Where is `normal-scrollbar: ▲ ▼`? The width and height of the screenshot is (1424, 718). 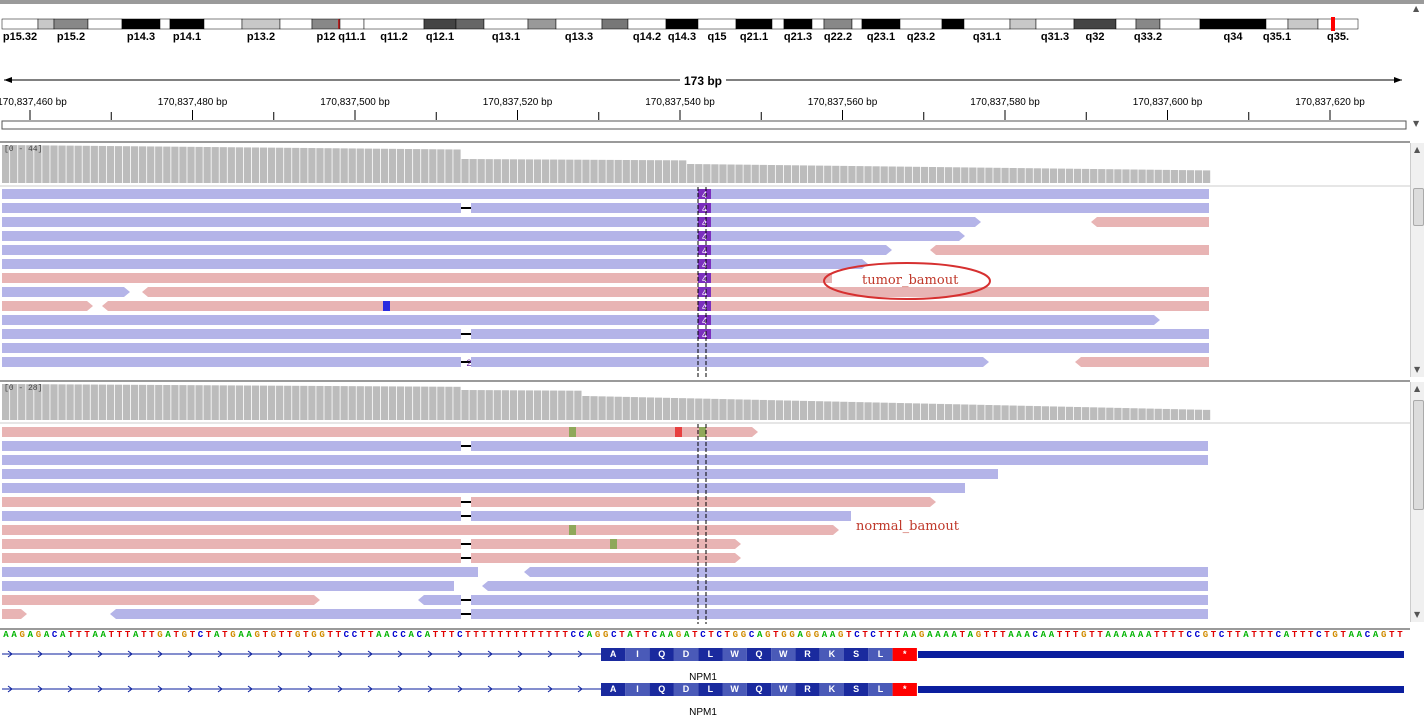 normal-scrollbar: ▲ ▼ is located at coordinates (1417, 502).